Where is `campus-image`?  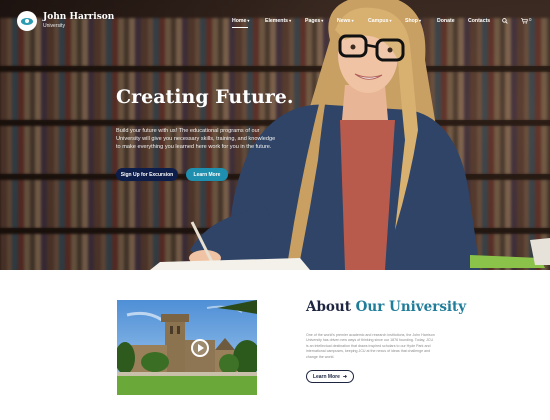 campus-image is located at coordinates (187, 347).